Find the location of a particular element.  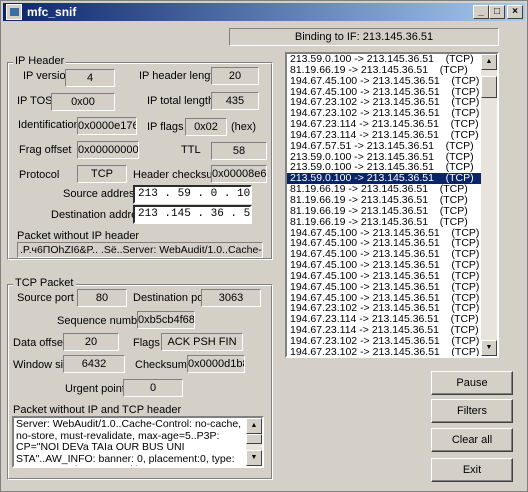

source-address-label: Source address is located at coordinates (102, 194).